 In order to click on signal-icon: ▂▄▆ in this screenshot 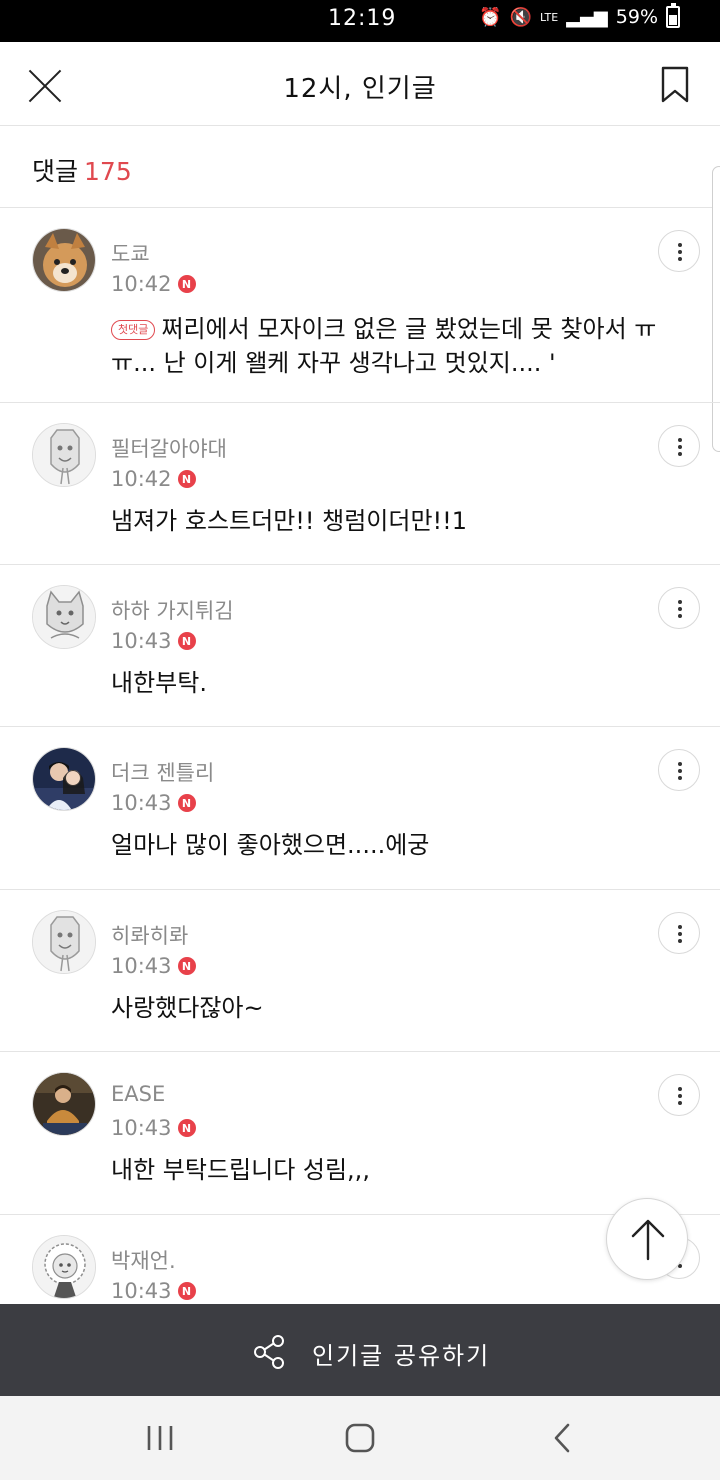, I will do `click(587, 17)`.